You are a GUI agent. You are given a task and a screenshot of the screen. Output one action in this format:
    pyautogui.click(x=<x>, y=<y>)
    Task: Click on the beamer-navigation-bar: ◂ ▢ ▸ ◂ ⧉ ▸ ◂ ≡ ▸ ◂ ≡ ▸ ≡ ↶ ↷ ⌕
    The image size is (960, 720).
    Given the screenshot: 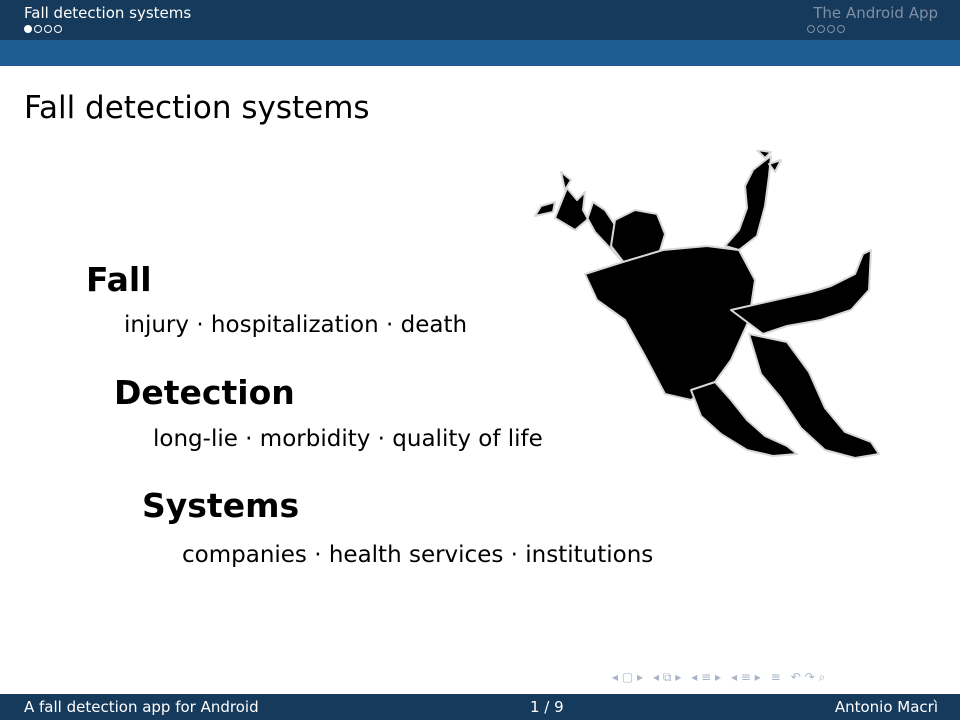 What is the action you would take?
    pyautogui.click(x=718, y=677)
    